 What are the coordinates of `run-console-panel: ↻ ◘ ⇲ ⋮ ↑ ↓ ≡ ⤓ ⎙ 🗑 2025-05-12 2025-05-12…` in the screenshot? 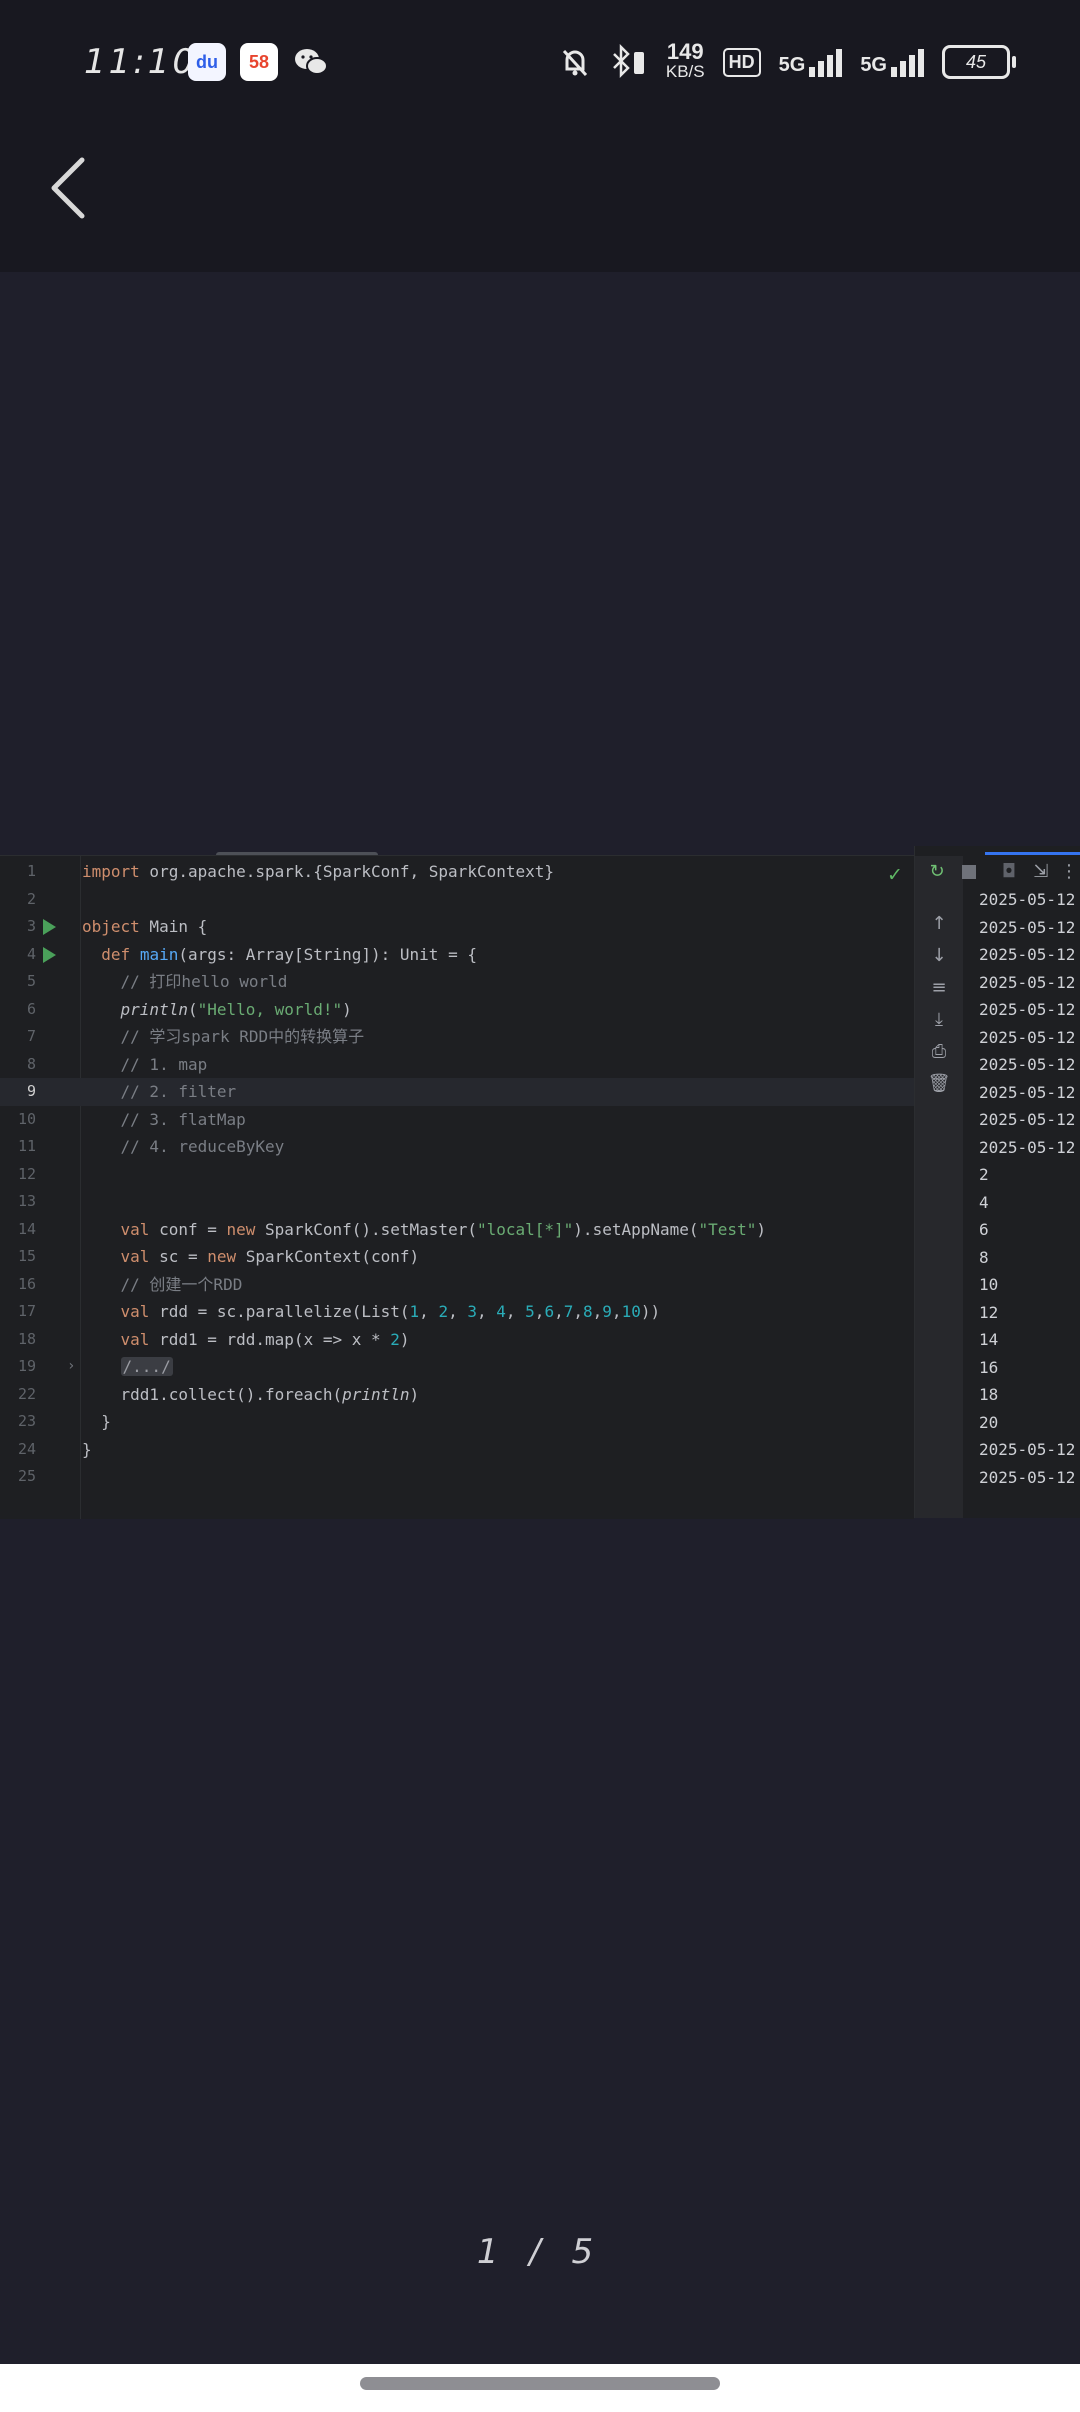 It's located at (997, 1182).